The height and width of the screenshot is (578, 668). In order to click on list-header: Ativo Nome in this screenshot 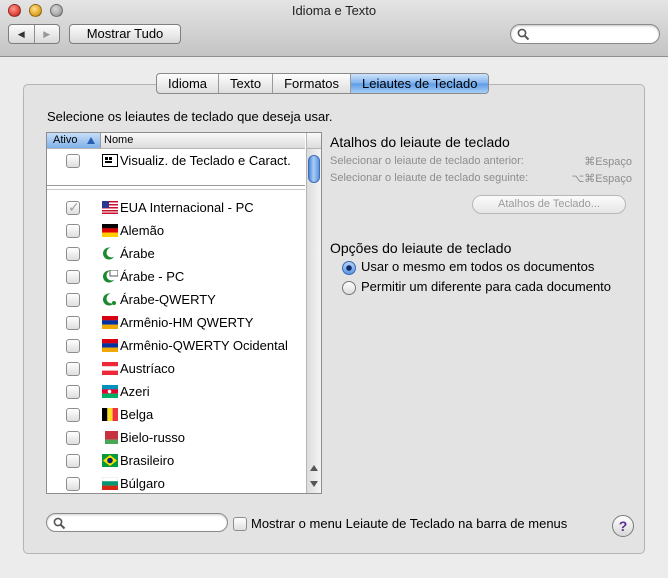, I will do `click(176, 141)`.